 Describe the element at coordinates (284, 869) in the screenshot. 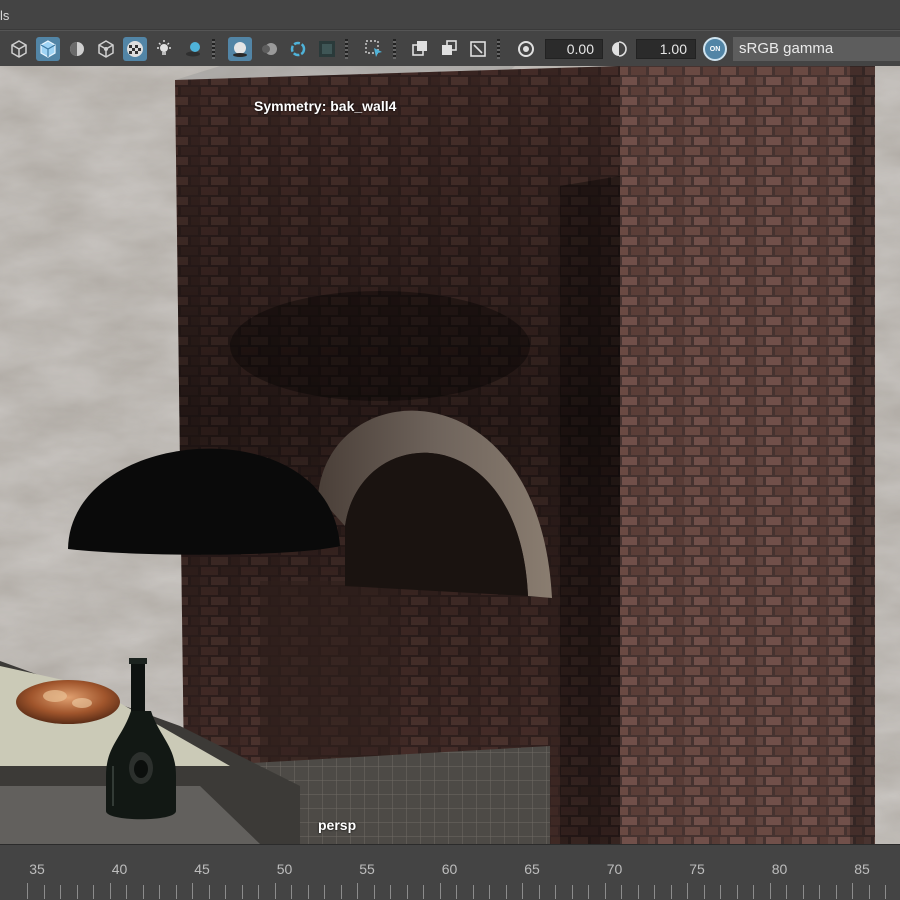

I see `timeline-tick-label: 50` at that location.